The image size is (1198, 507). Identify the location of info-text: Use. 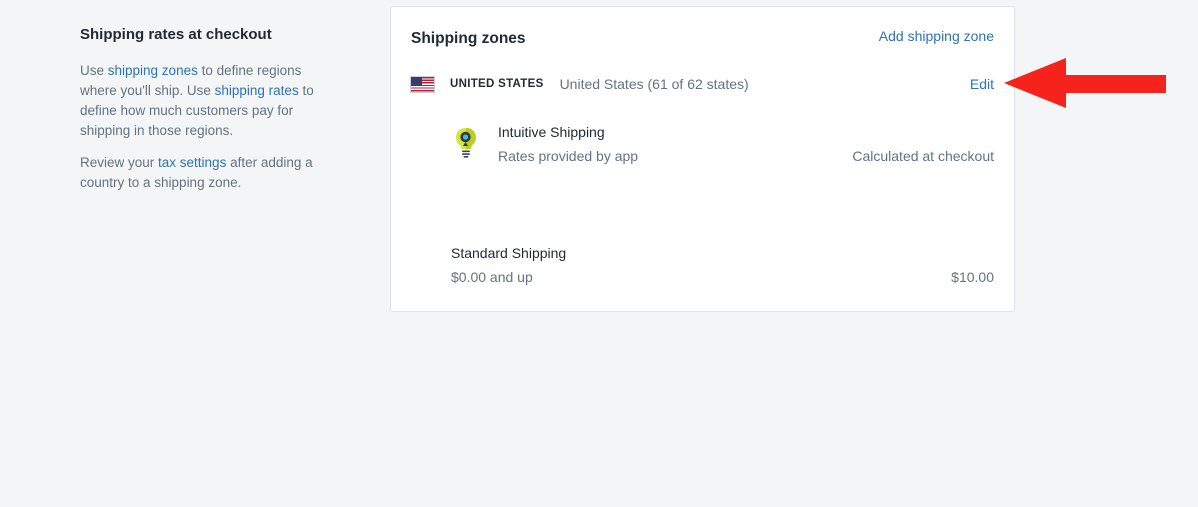
(94, 70).